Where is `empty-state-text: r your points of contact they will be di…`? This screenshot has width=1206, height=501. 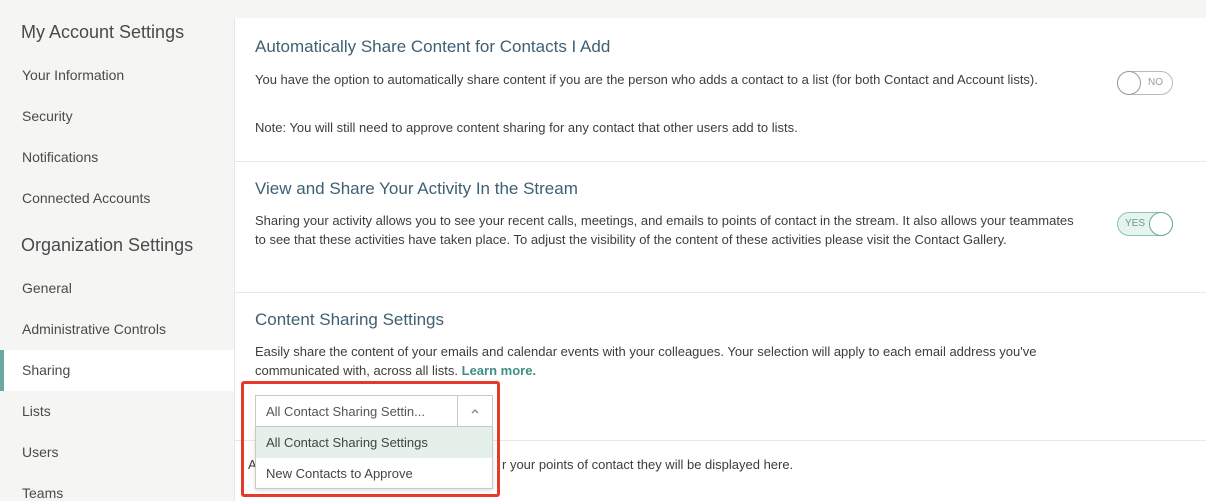 empty-state-text: r your points of contact they will be di… is located at coordinates (648, 464).